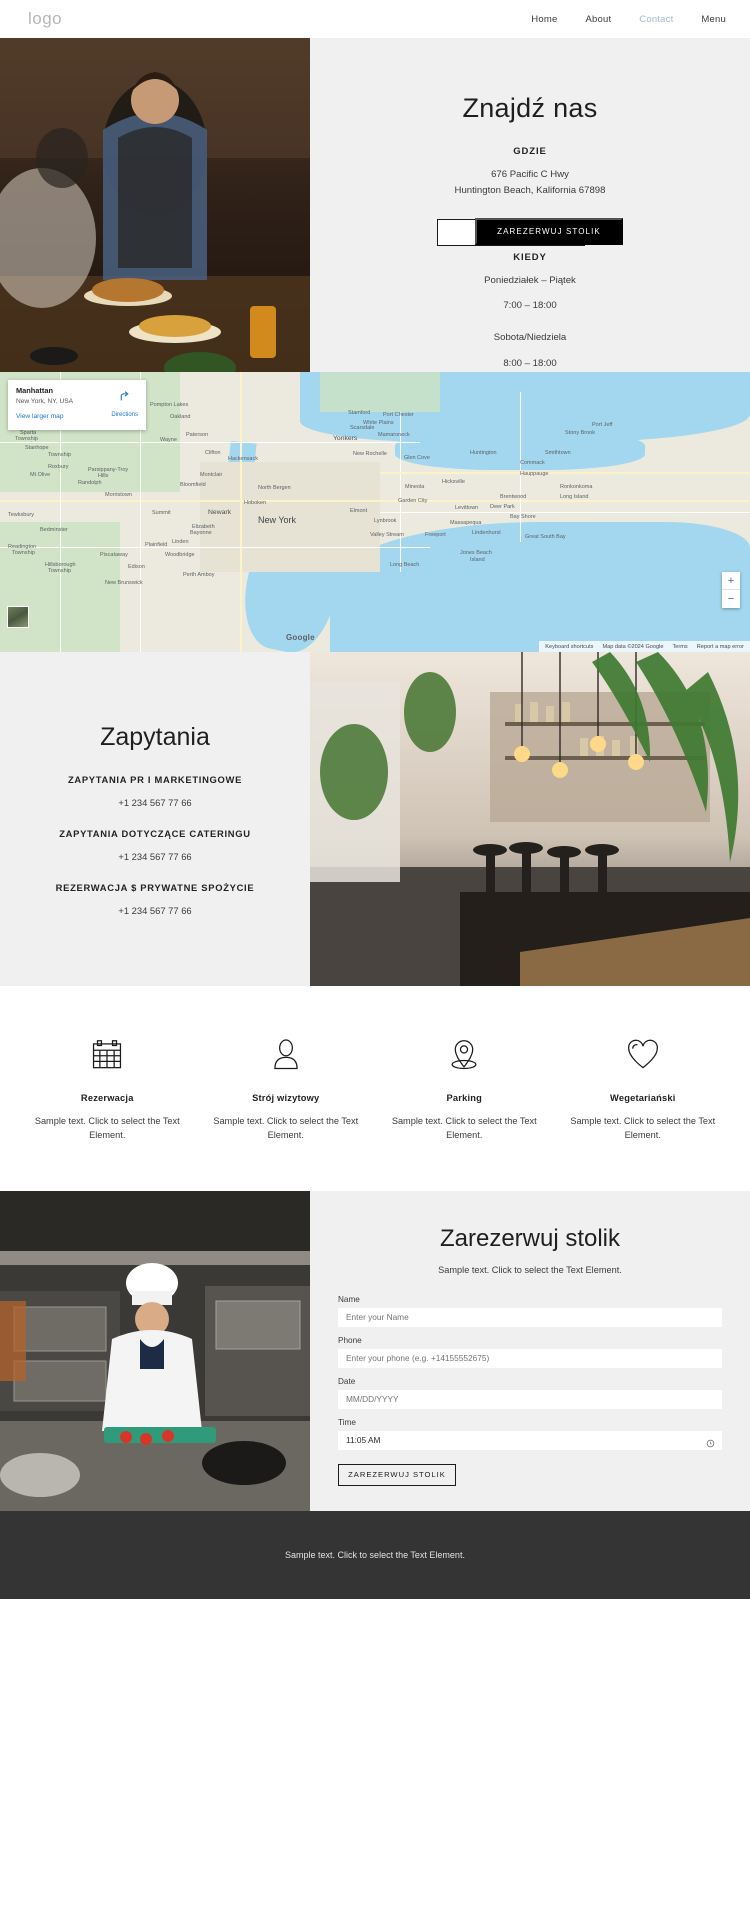 The image size is (750, 1917). I want to click on nav-item-contact: Contact, so click(656, 19).